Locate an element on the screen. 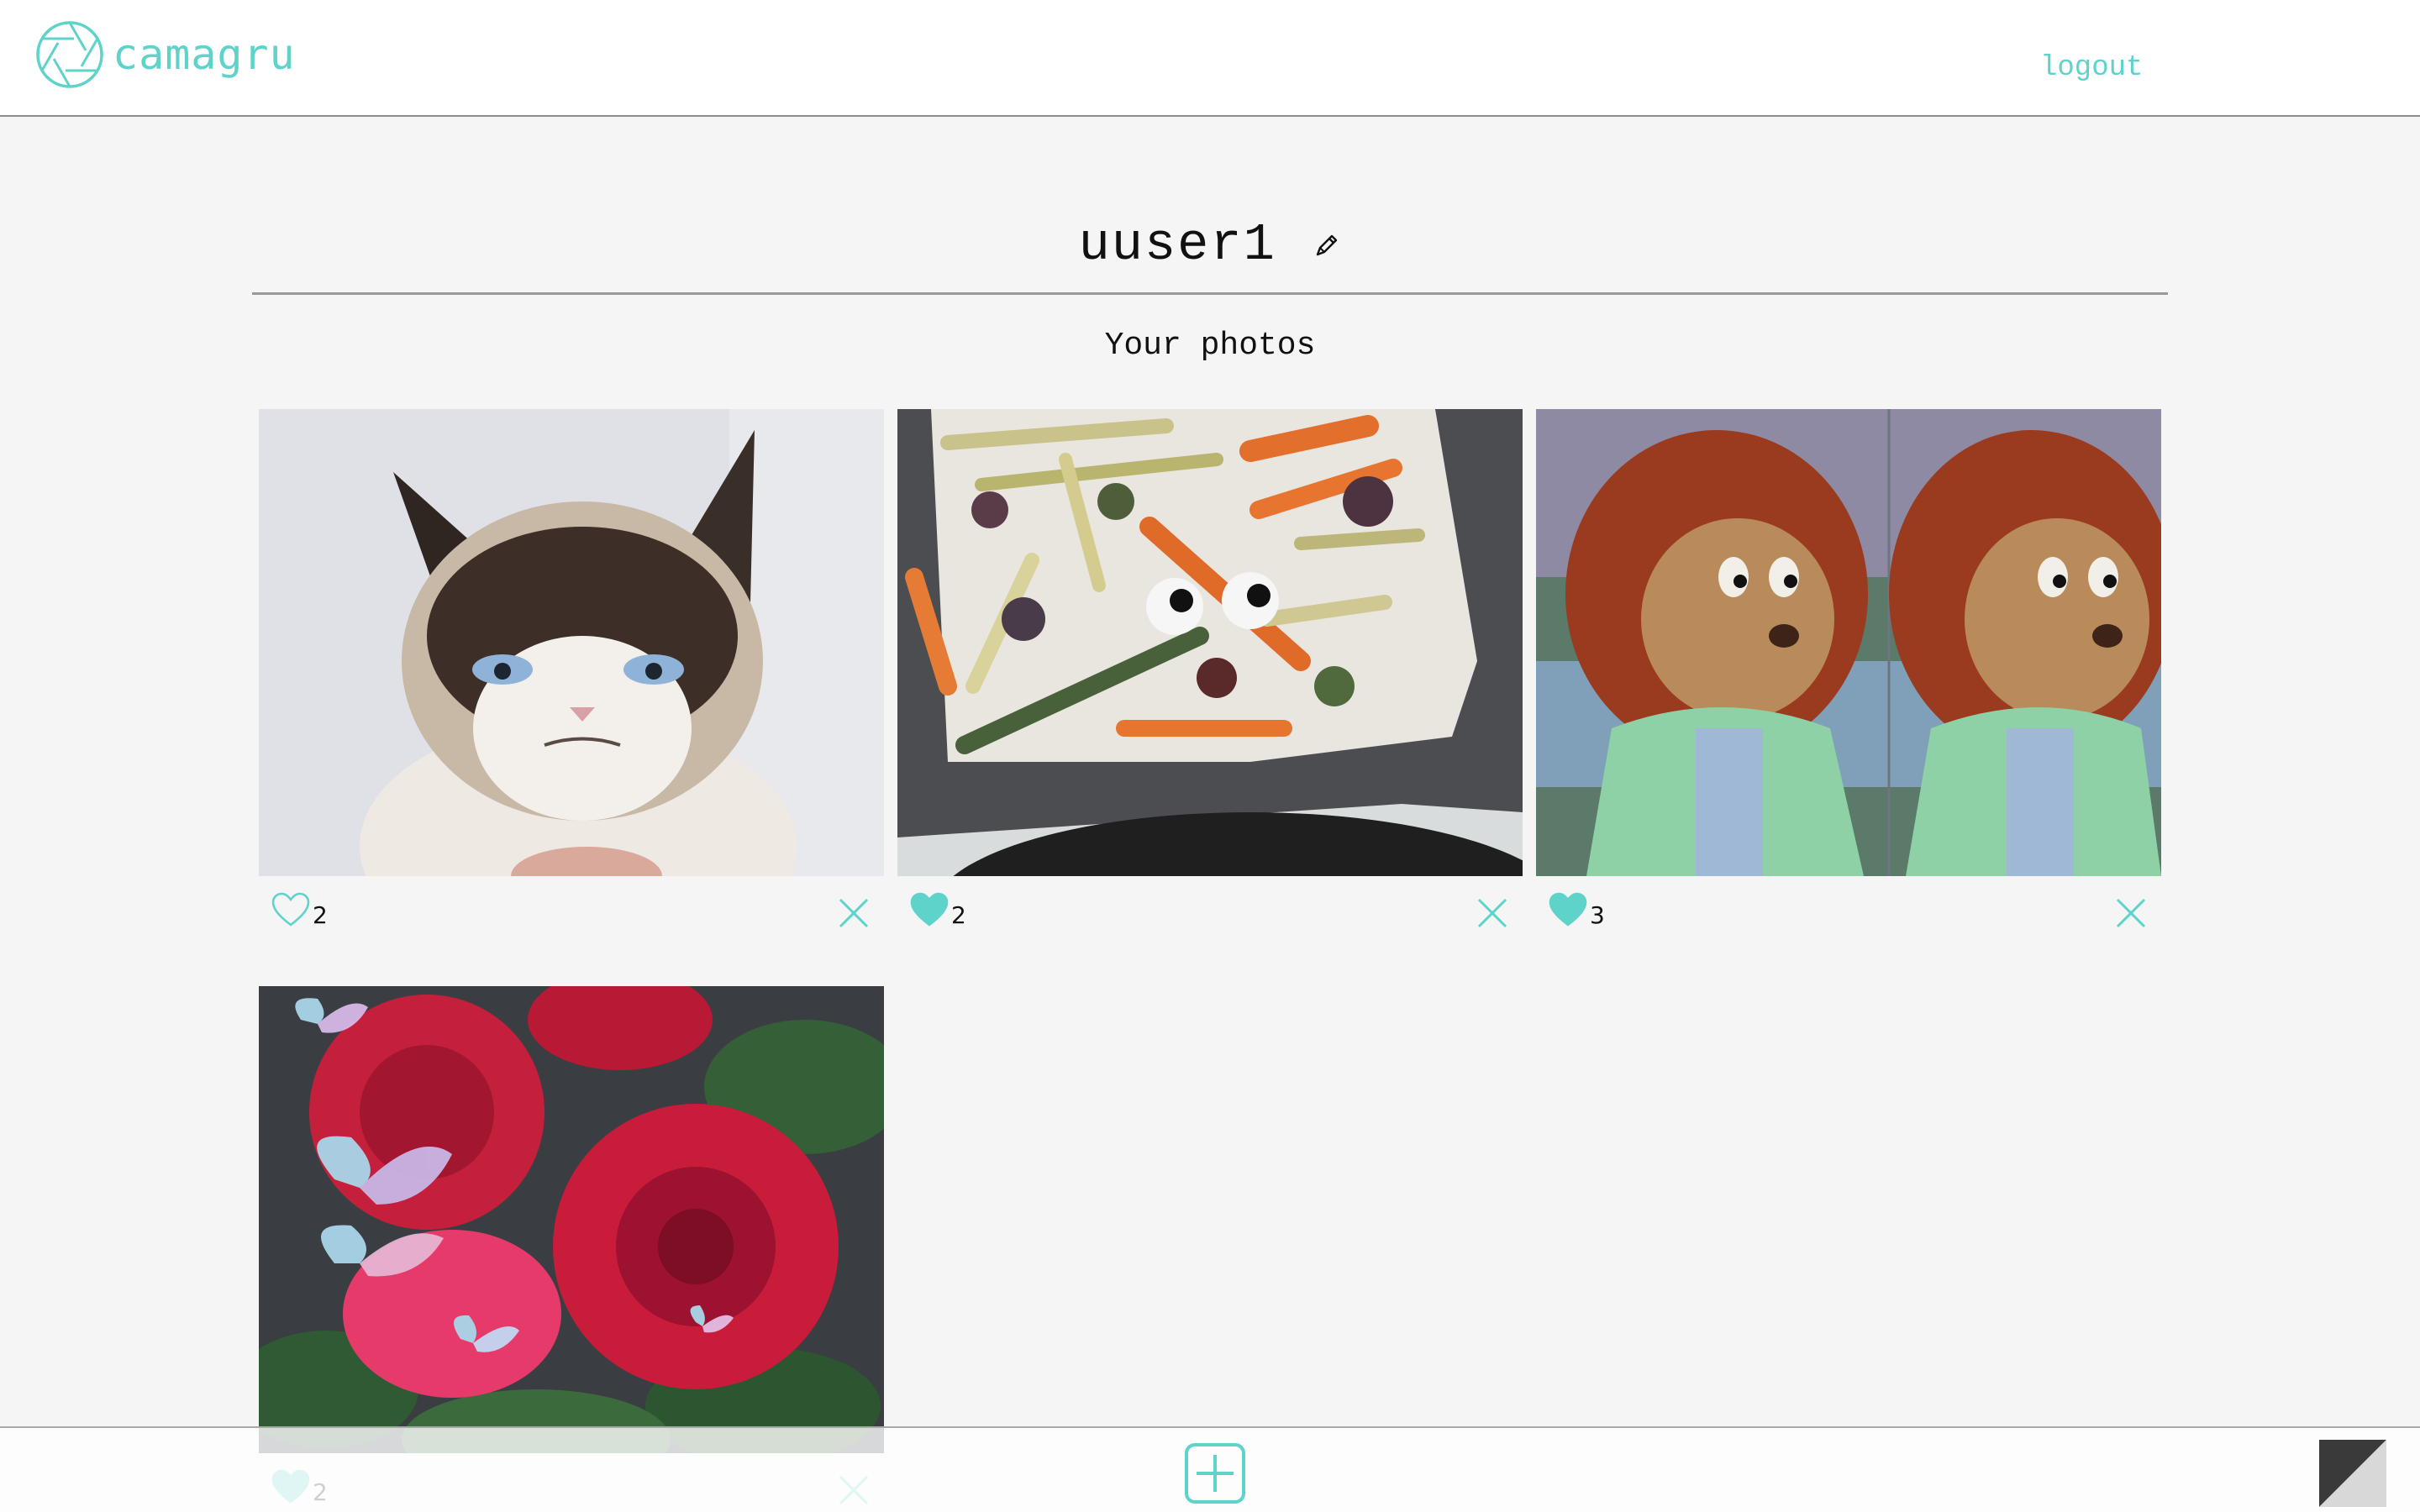 The height and width of the screenshot is (1512, 2420). logout-link: logout is located at coordinates (2091, 68).